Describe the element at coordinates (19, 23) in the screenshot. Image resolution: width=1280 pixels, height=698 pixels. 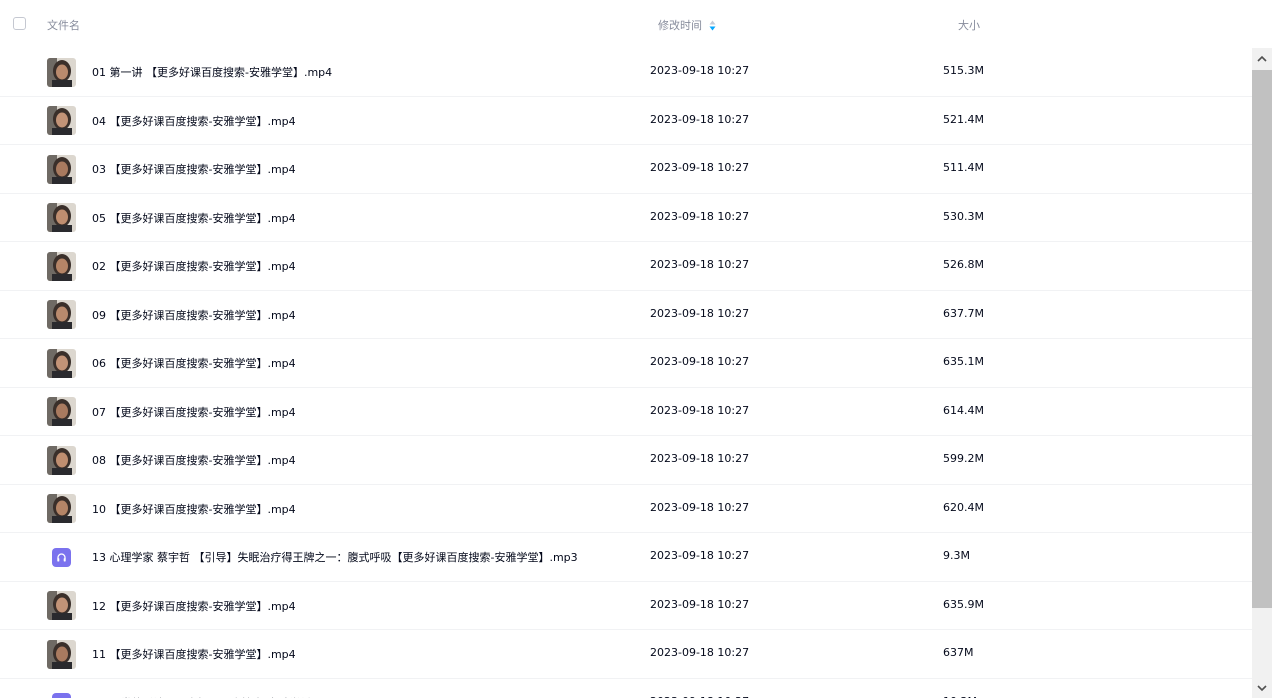
I see `select-all-checkbox` at that location.